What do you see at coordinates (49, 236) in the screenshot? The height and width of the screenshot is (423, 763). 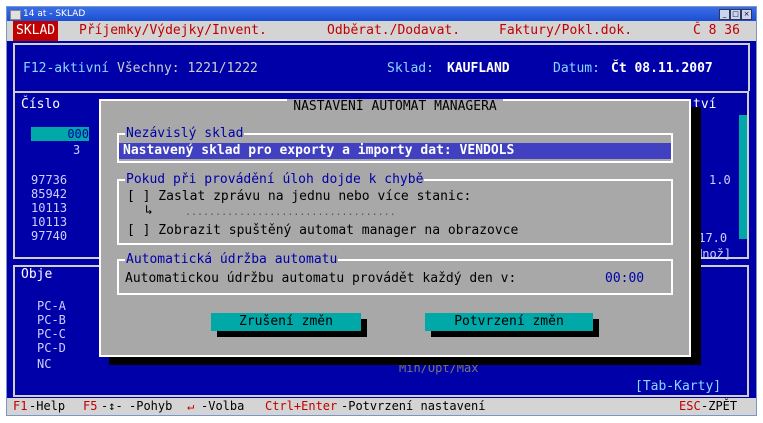 I see `table-cell: 97740` at bounding box center [49, 236].